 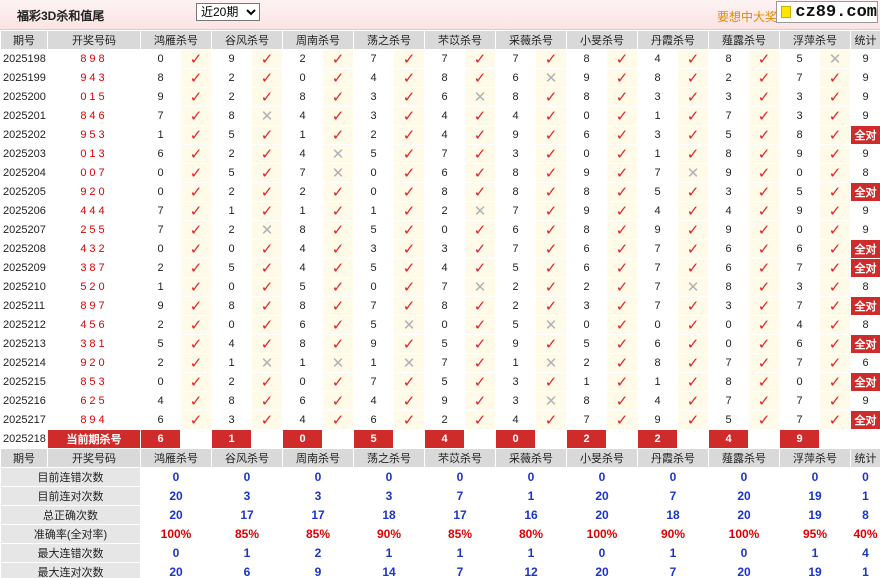 What do you see at coordinates (228, 12) in the screenshot?
I see `period-range-select: 近20期` at bounding box center [228, 12].